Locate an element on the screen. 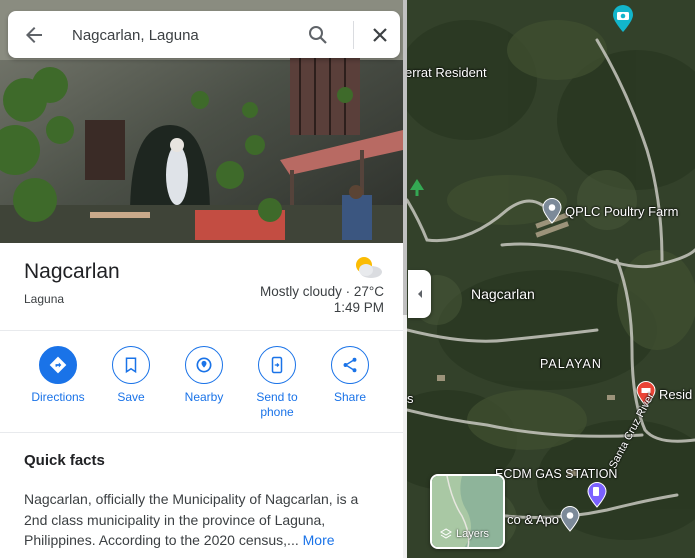  phone-icon is located at coordinates (277, 365).